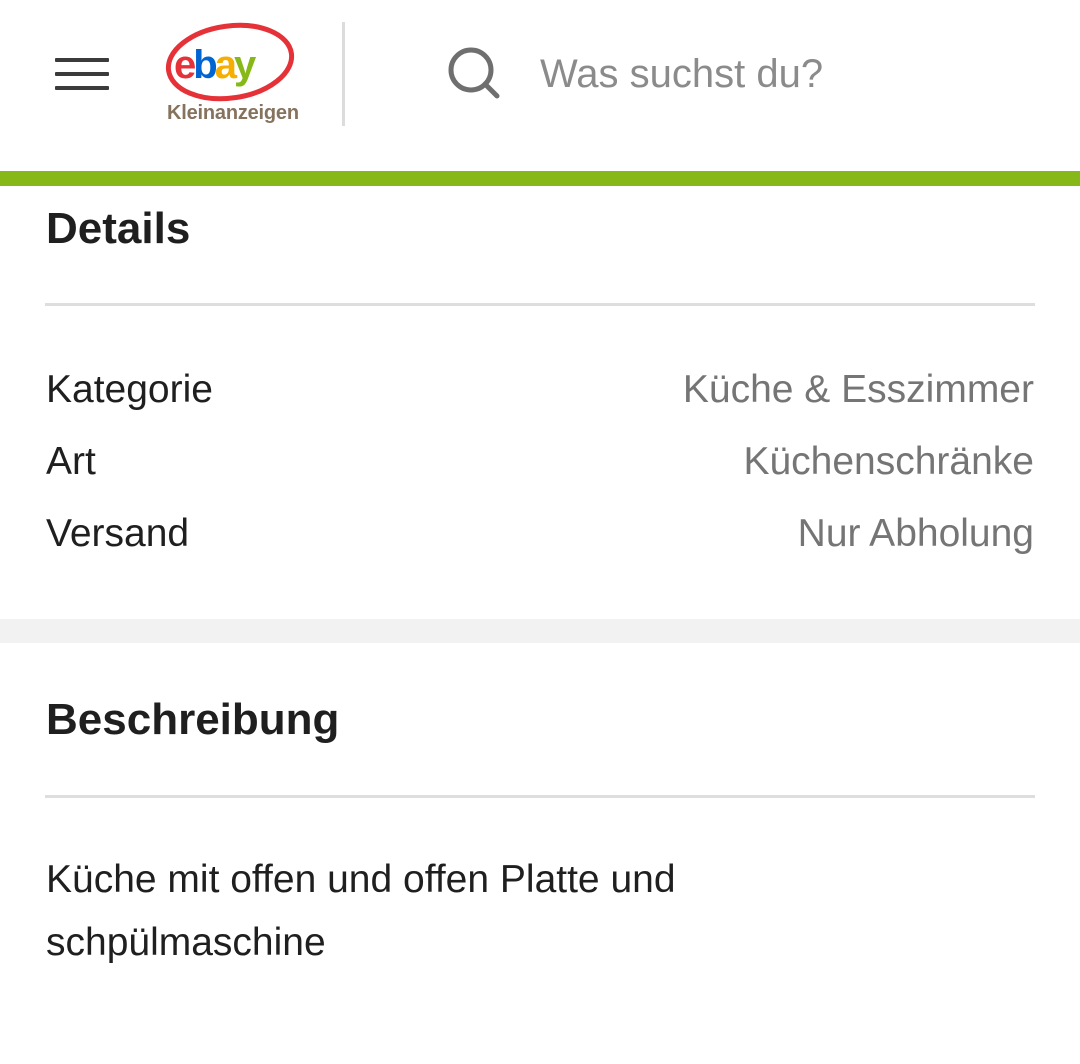  I want to click on detail-value: Küche & Esszimmer, so click(858, 389).